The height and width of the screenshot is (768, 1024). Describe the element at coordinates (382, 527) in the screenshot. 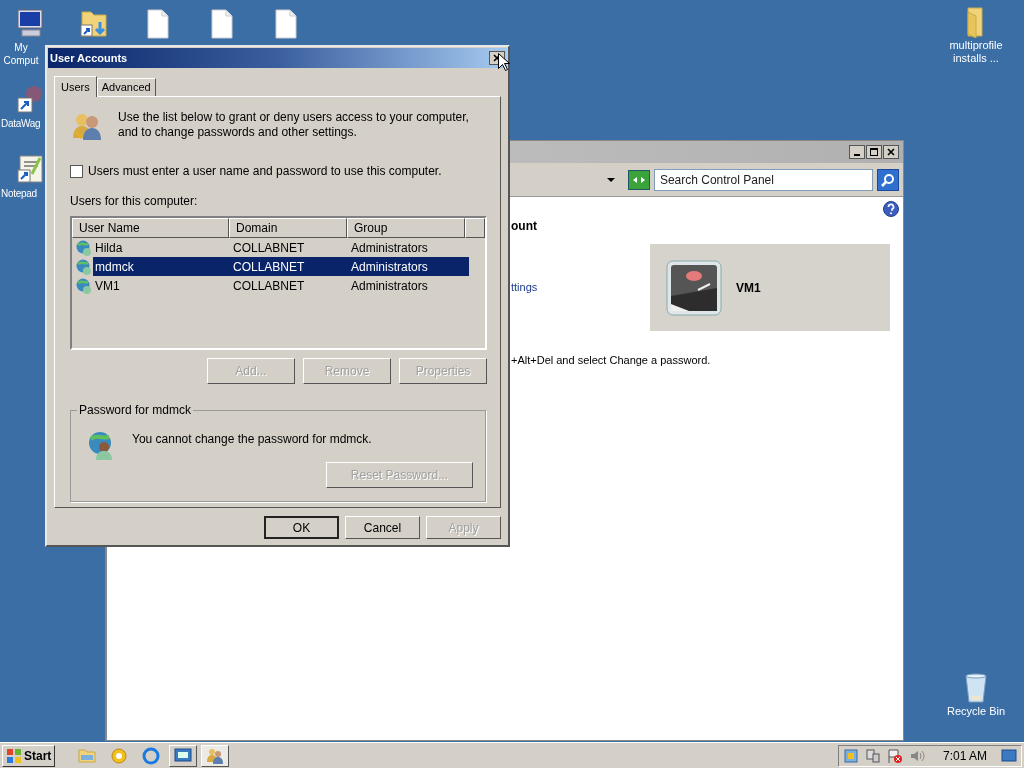

I see `dialog-button: Cancel` at that location.